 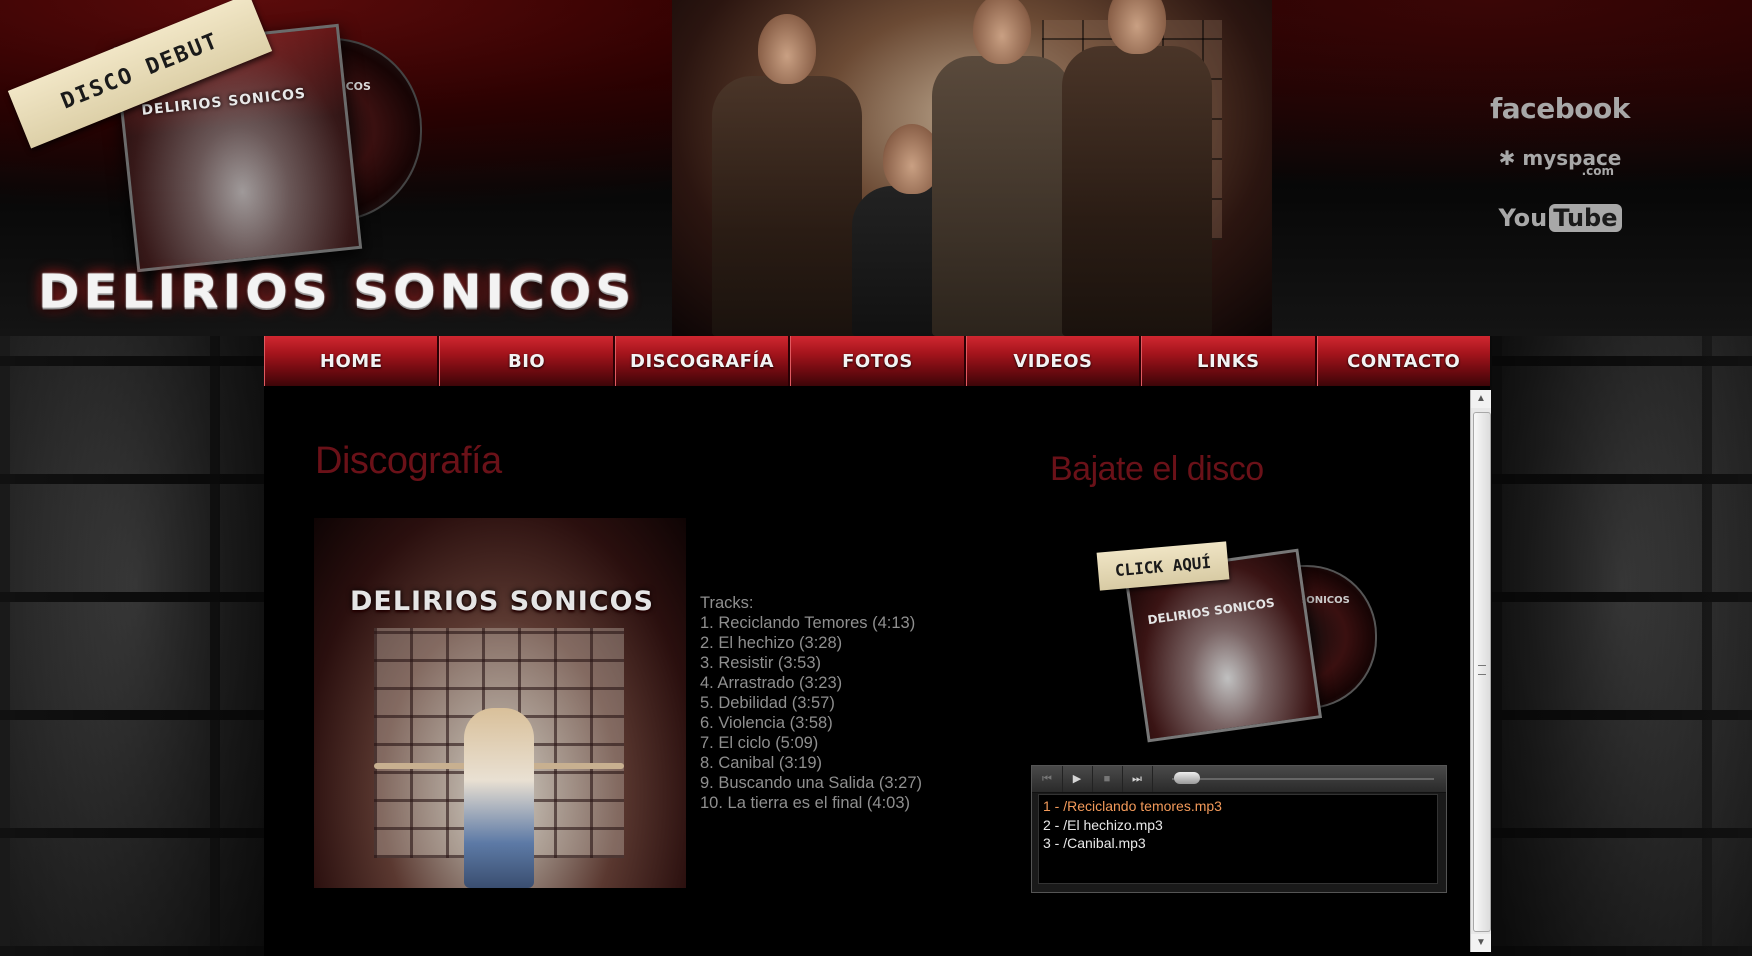 I want to click on content-scrollbar: ▲ ▼, so click(x=1480, y=671).